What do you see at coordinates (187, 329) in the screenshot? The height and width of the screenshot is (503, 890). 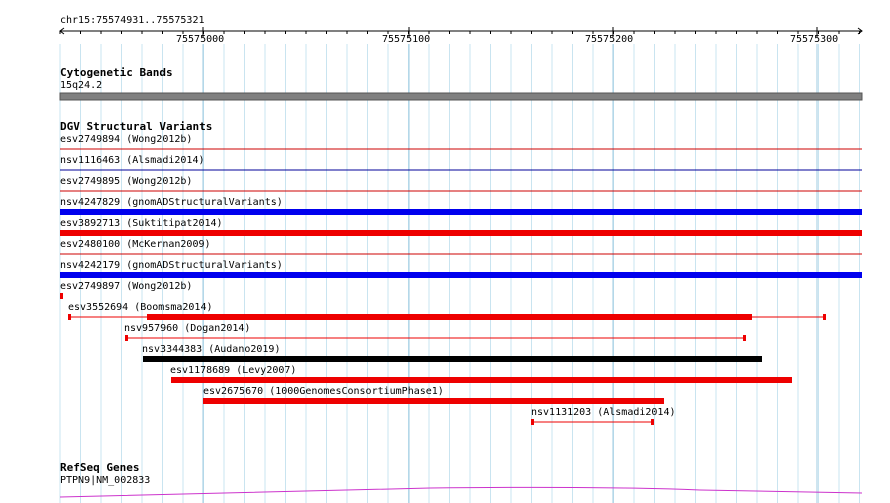 I see `variant-label: nsv957960 (Dogan2014)` at bounding box center [187, 329].